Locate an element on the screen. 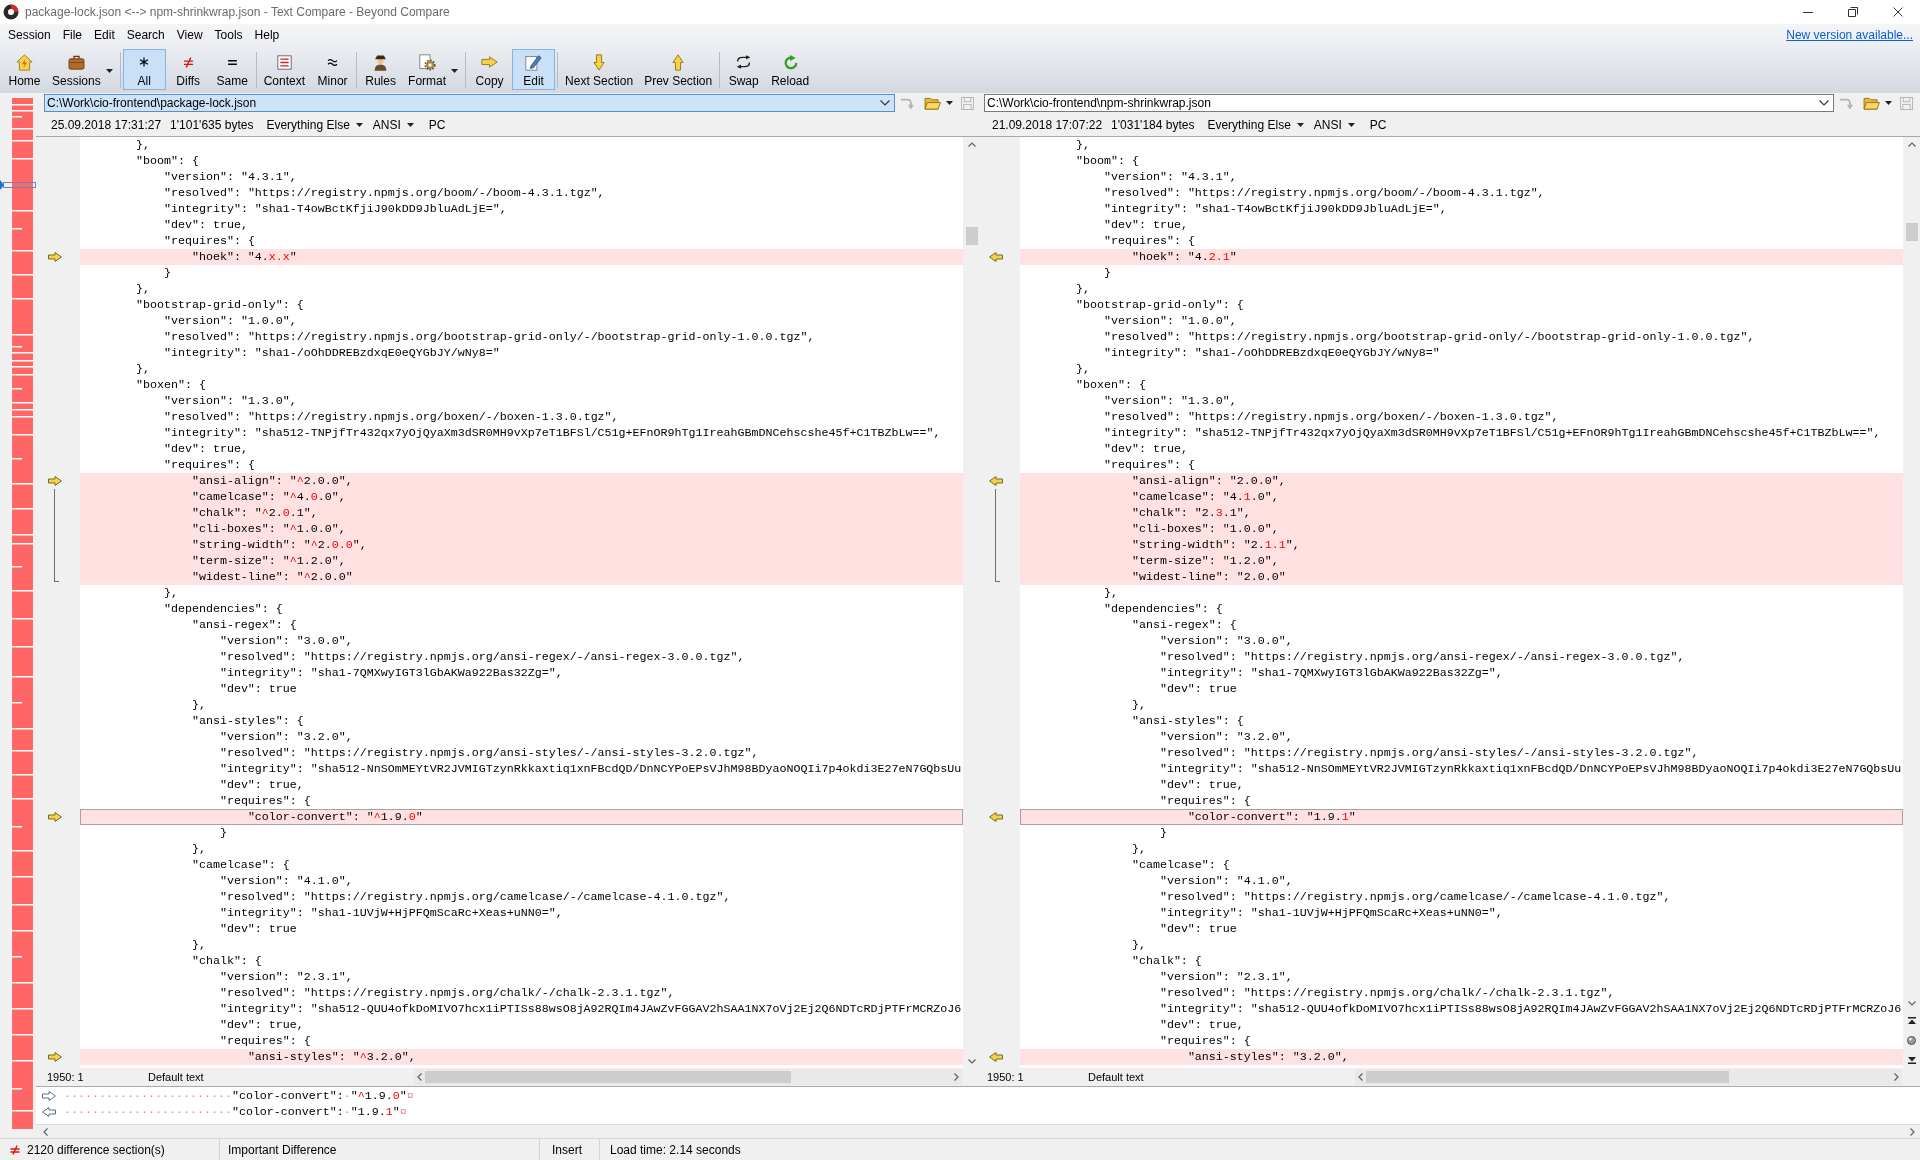  menu-item: Tools is located at coordinates (228, 35).